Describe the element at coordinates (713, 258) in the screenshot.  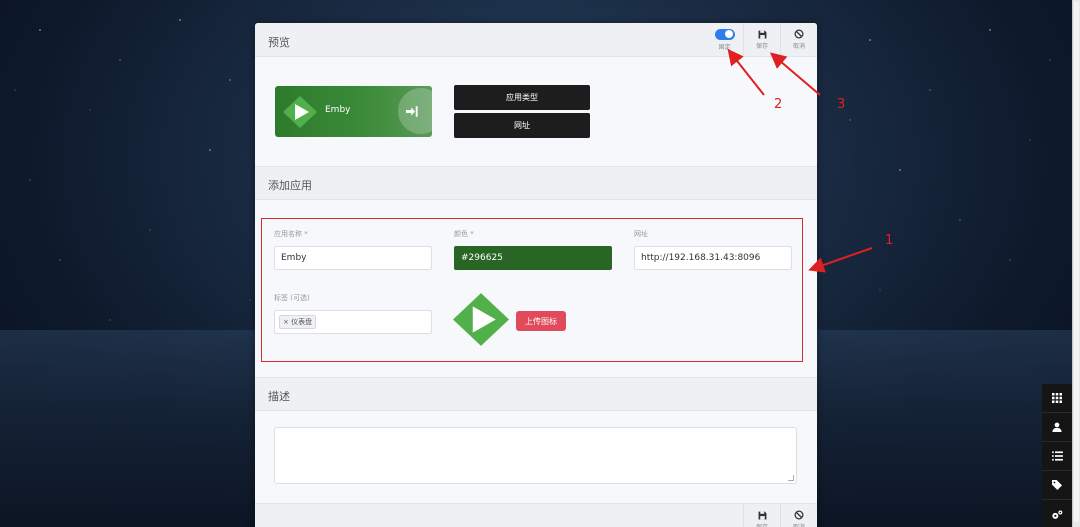
I see `url-input: http://192.168.31.43:8096` at that location.